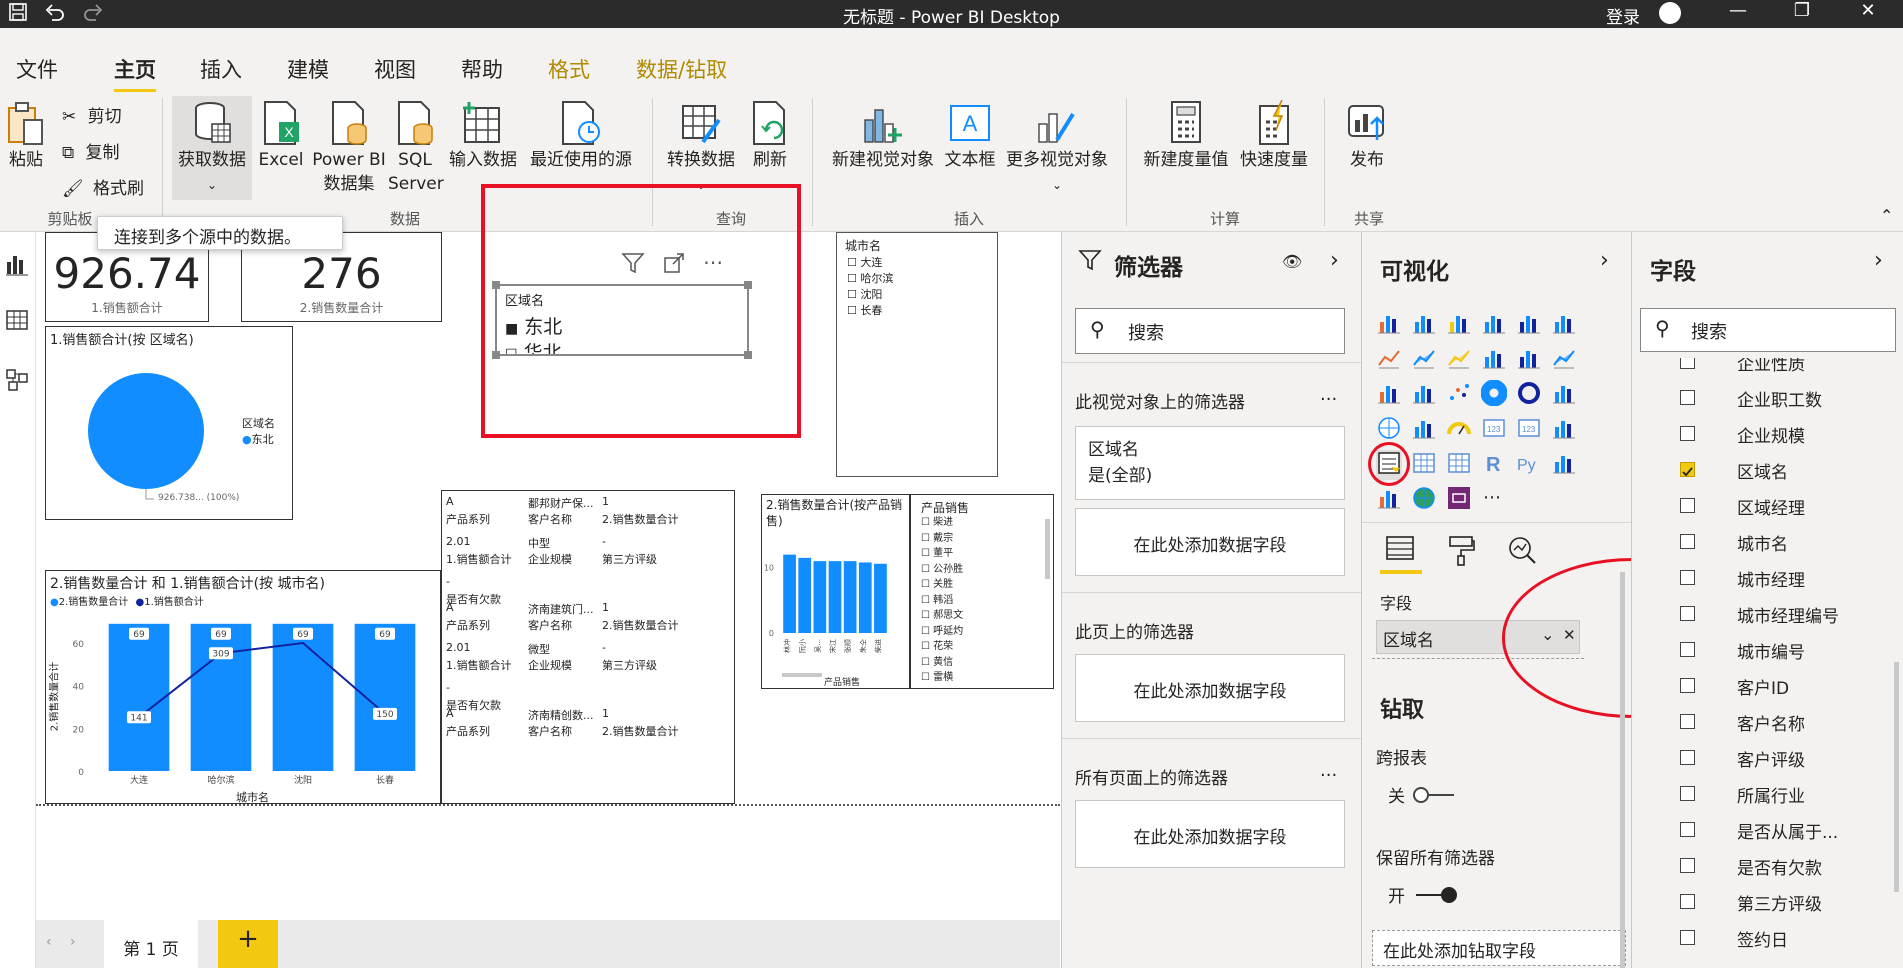  What do you see at coordinates (308, 69) in the screenshot?
I see `tab-modeling: 建模` at bounding box center [308, 69].